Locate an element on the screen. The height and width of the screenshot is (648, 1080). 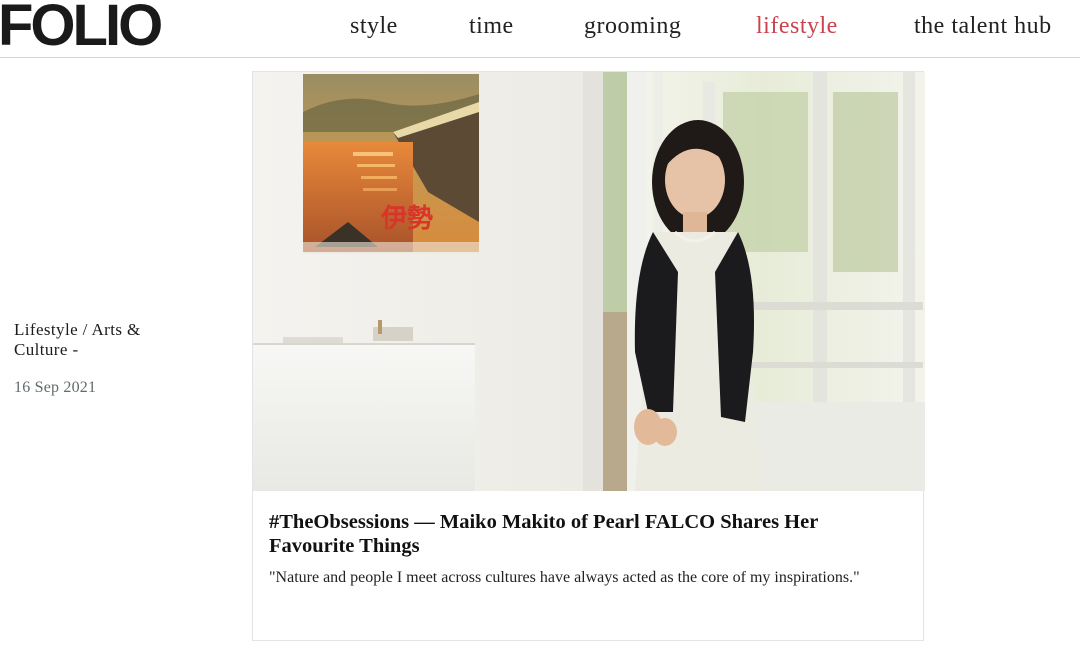
article-date: 16 Sep 2021 is located at coordinates (55, 387).